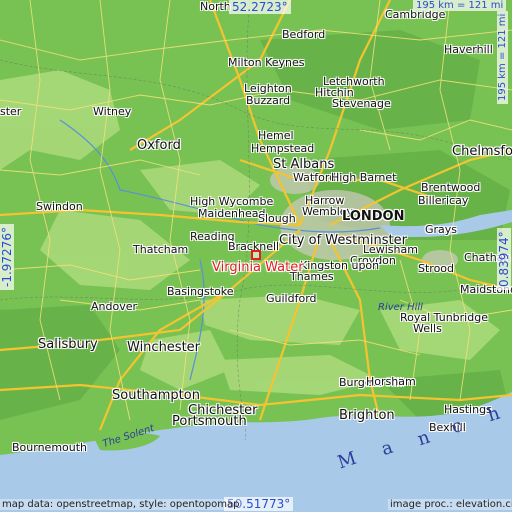  I want to click on place-label-hemel: Hemel, so click(276, 135).